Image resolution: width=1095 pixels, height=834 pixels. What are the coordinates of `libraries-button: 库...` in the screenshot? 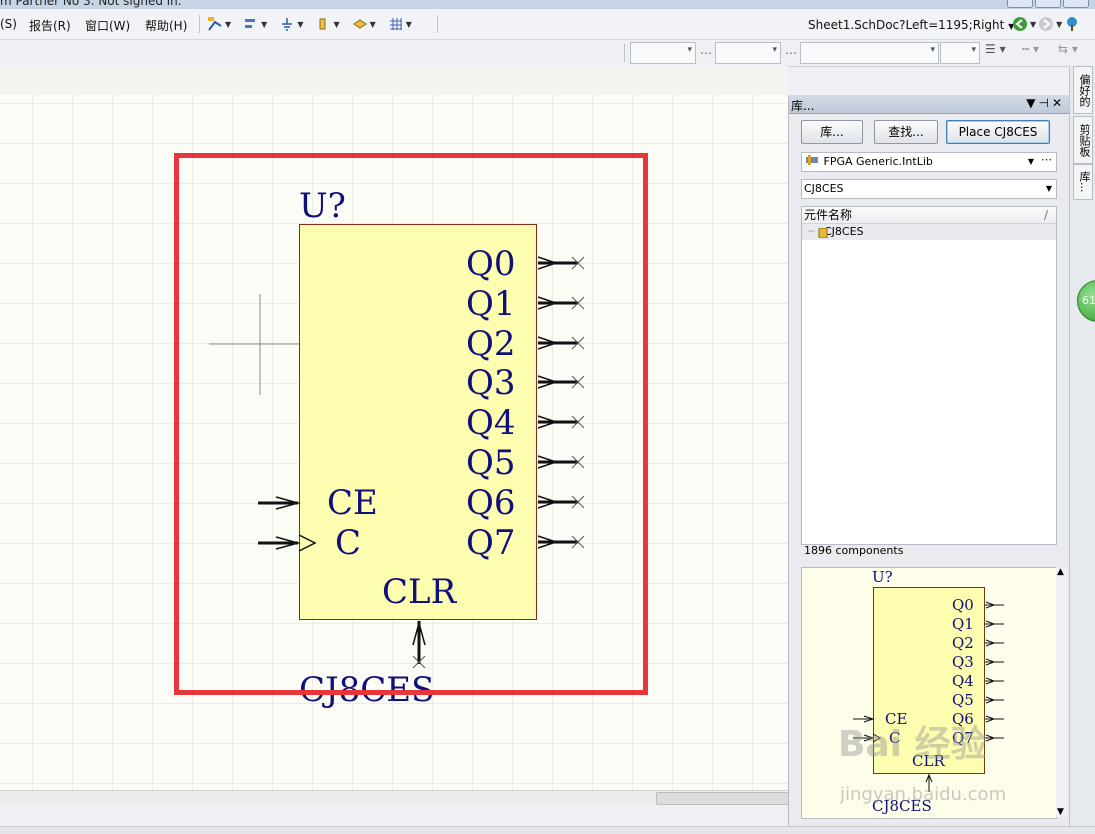 It's located at (832, 132).